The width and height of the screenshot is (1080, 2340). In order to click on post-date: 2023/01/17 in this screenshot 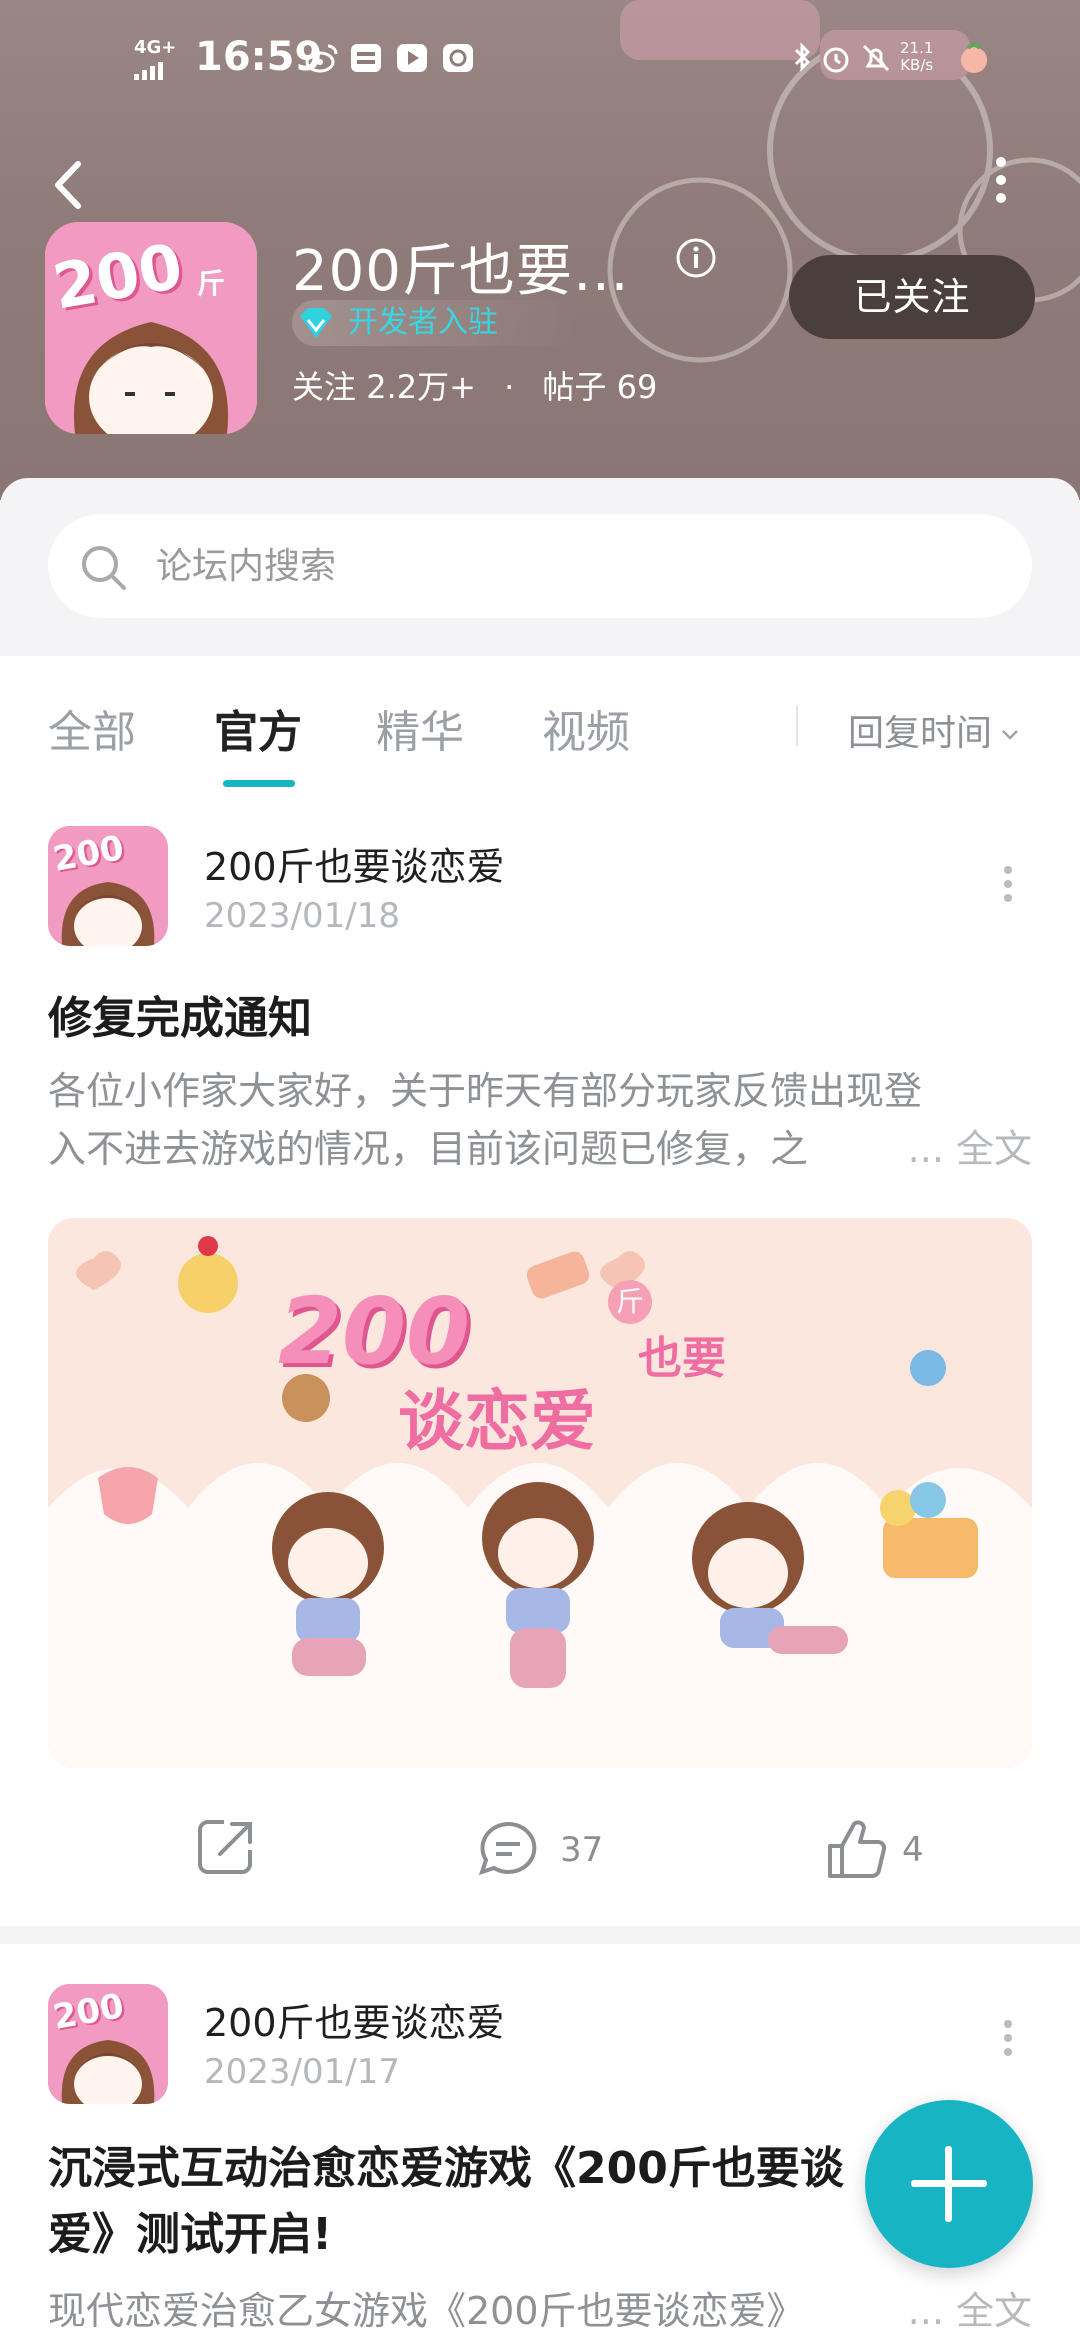, I will do `click(302, 2072)`.